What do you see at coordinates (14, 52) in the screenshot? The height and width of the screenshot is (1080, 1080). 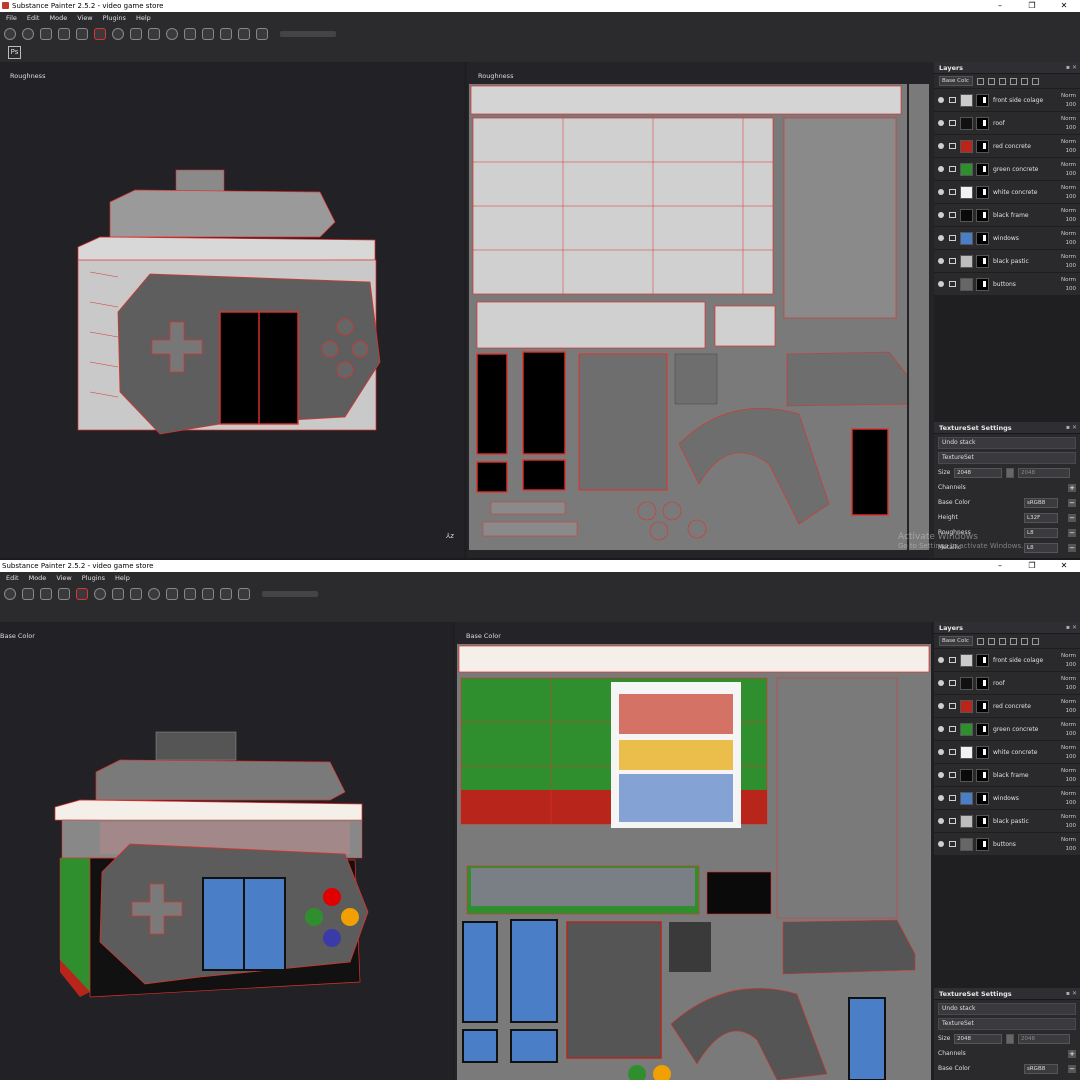 I see `photoshop-export-button: Ps` at bounding box center [14, 52].